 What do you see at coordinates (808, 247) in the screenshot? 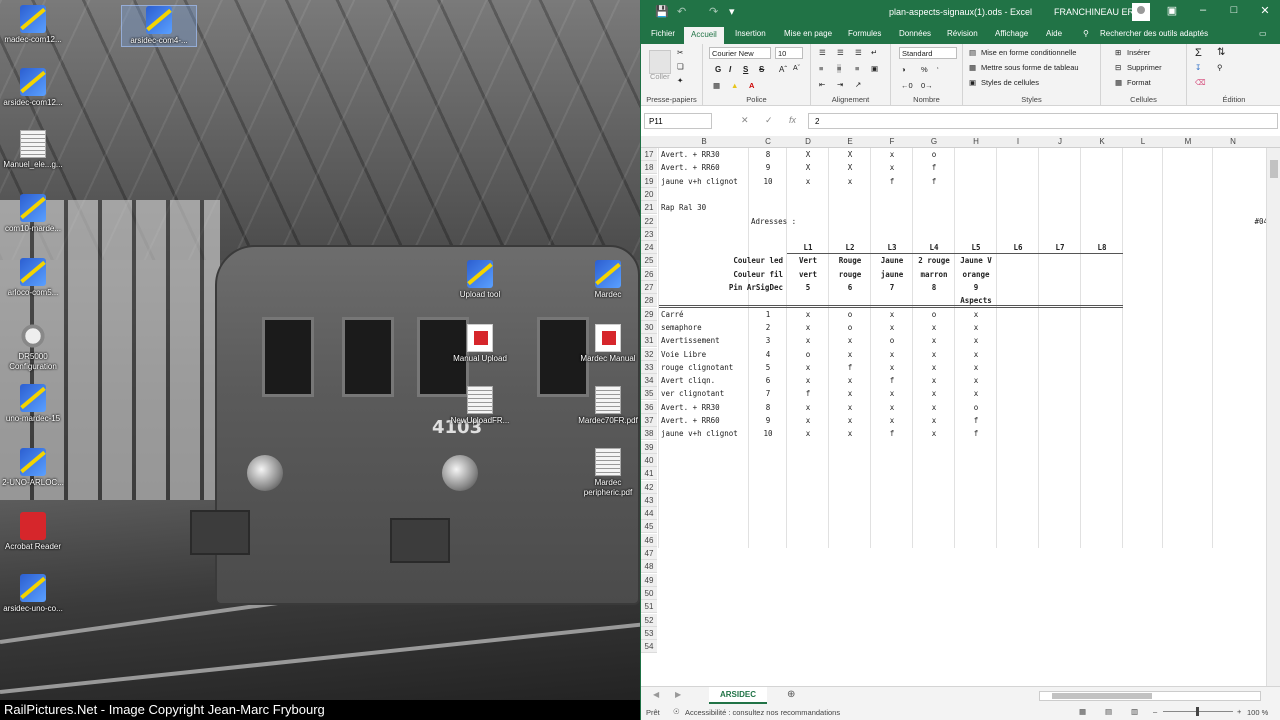
I see `table-cell: L1` at bounding box center [808, 247].